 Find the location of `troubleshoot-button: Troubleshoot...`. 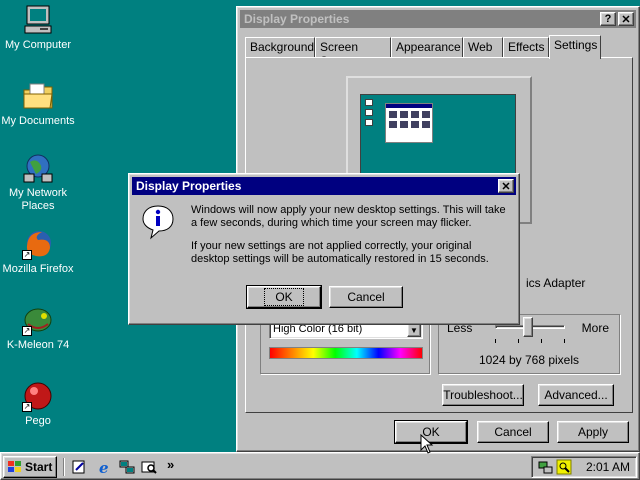

troubleshoot-button: Troubleshoot... is located at coordinates (483, 395).